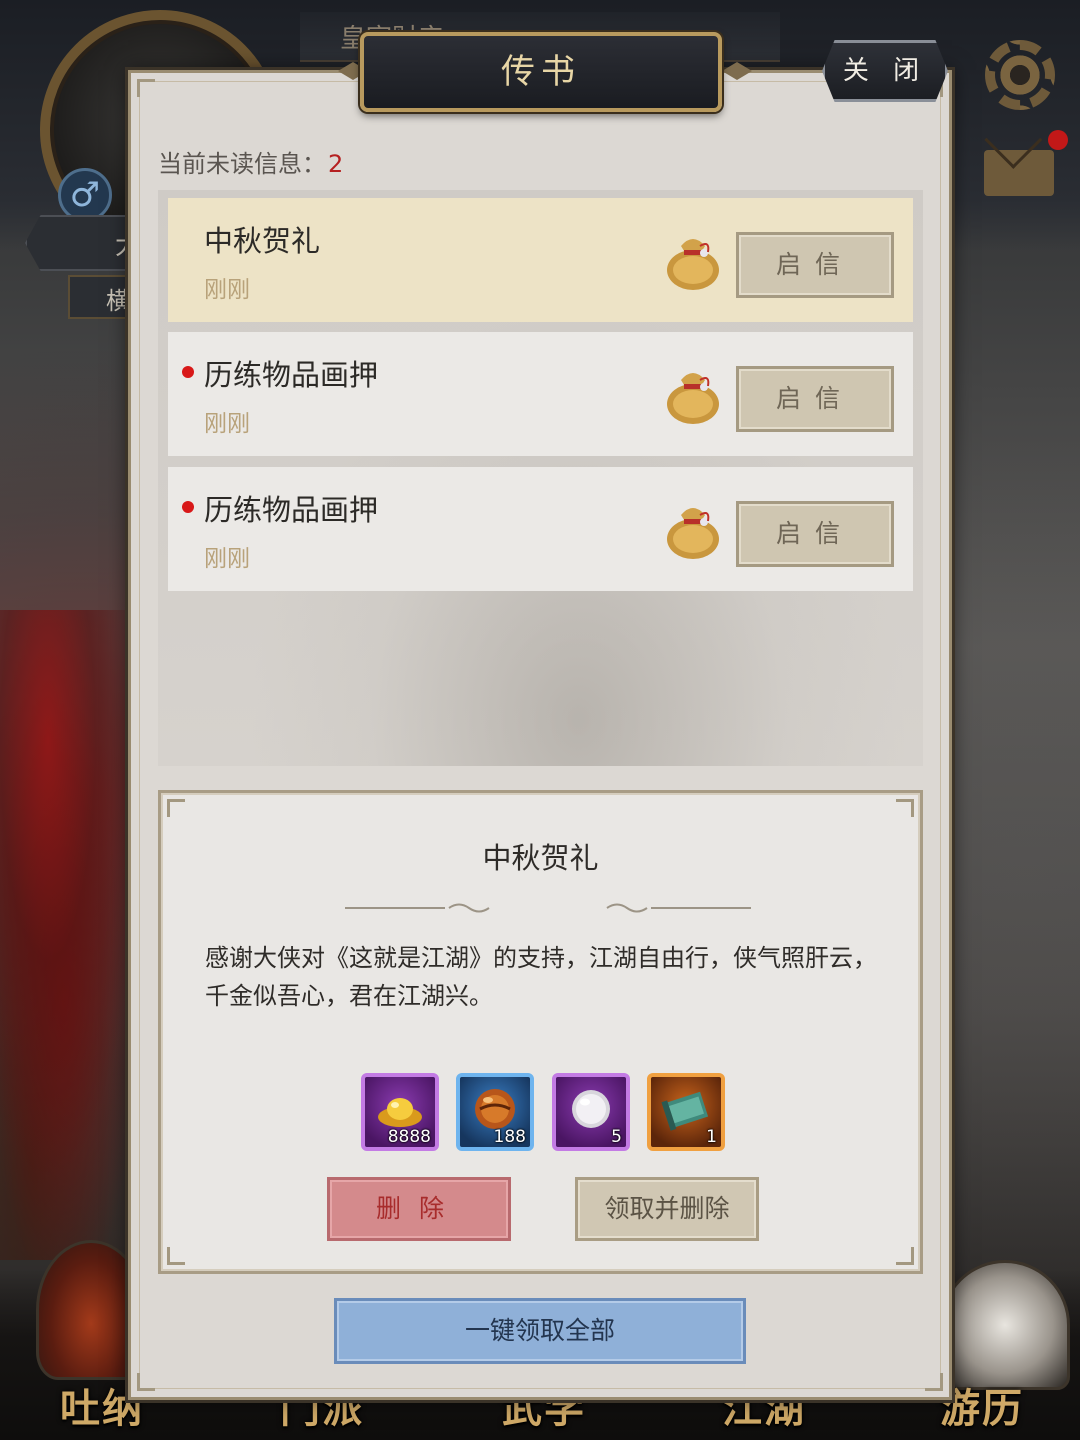  I want to click on reward-item: 5, so click(591, 1112).